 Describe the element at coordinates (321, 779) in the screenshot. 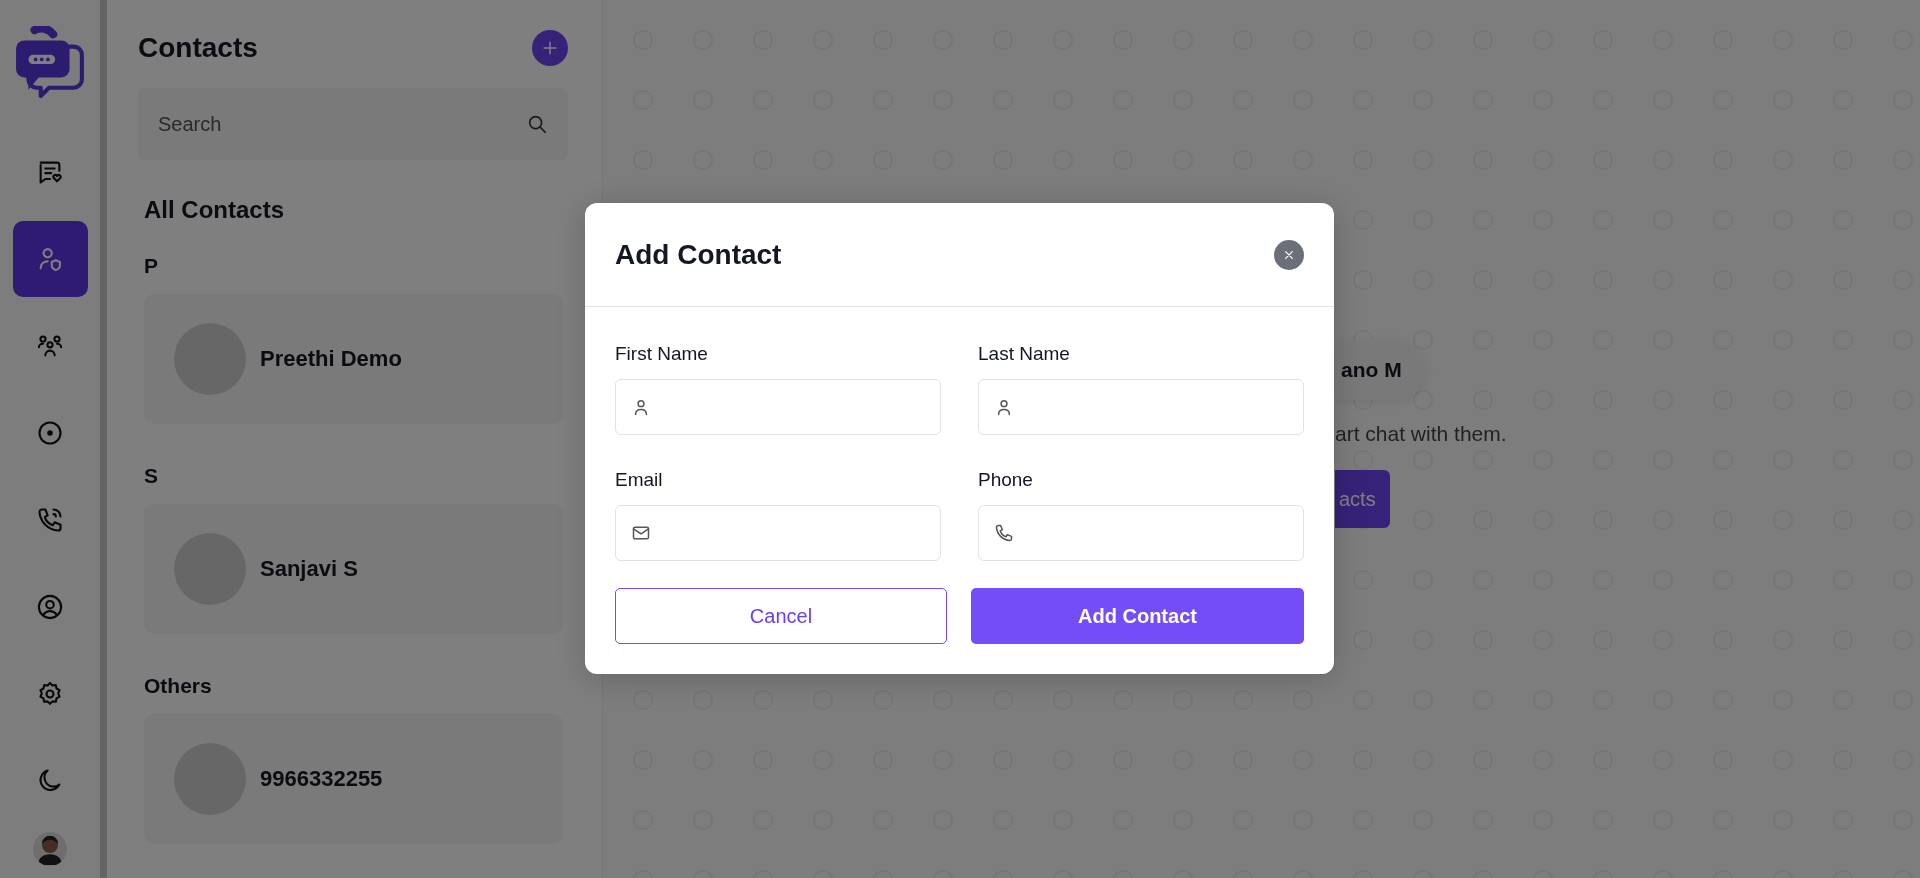

I see `contact-name: 9966332255` at that location.